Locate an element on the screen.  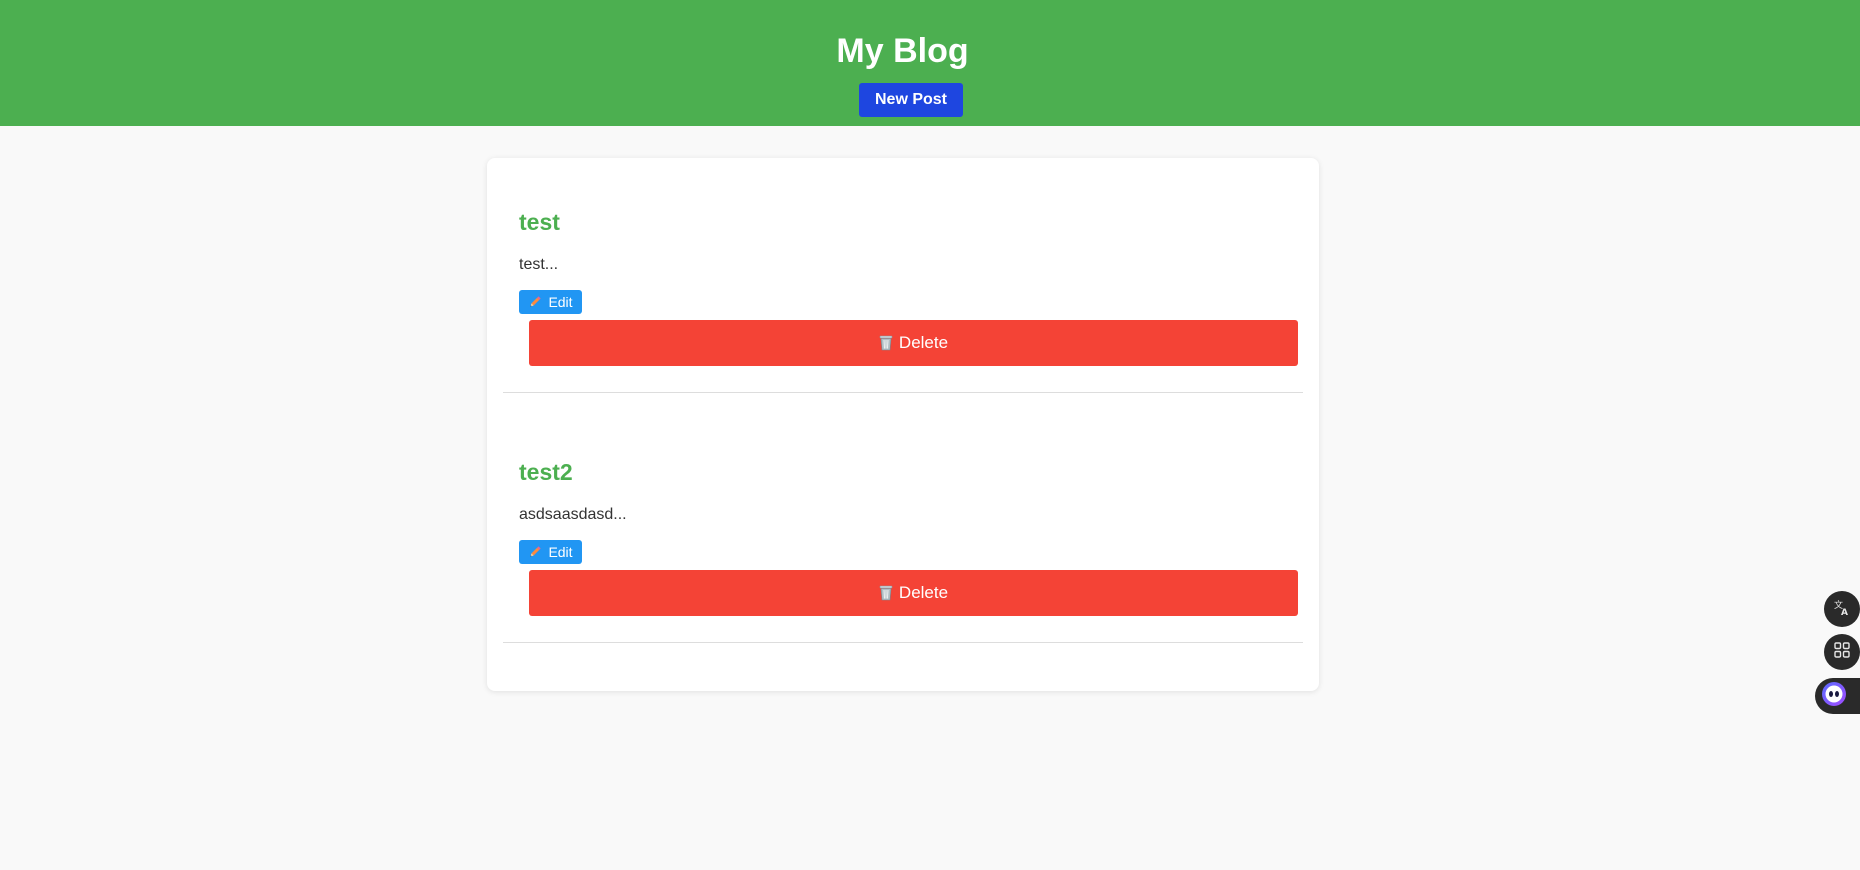
apps-grid-icon is located at coordinates (1842, 652).